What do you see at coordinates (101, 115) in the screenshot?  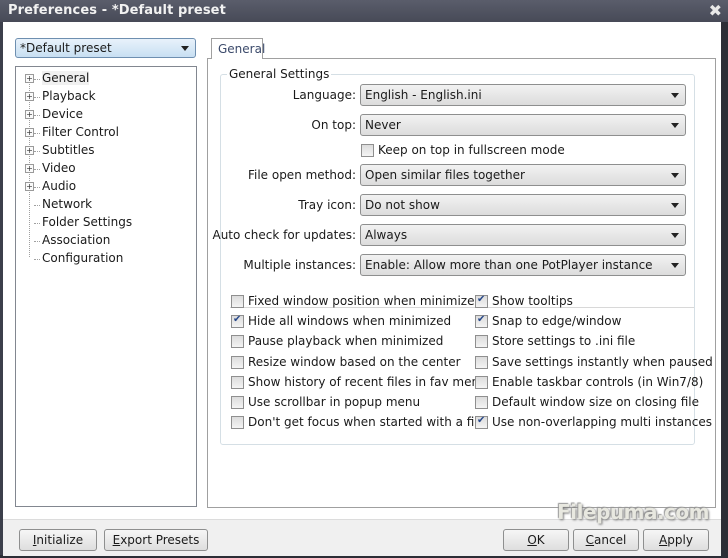 I see `tree-item: + Device` at bounding box center [101, 115].